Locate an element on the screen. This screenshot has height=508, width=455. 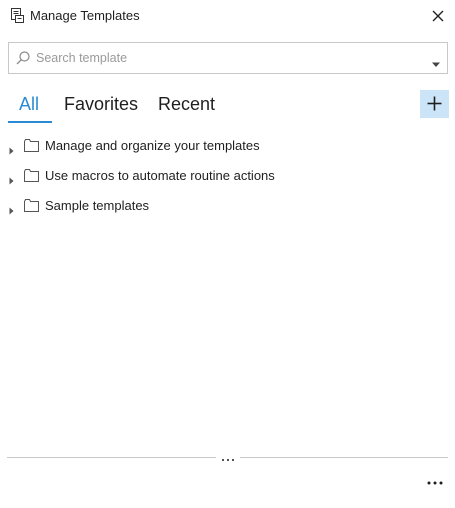
search-input is located at coordinates (226, 58).